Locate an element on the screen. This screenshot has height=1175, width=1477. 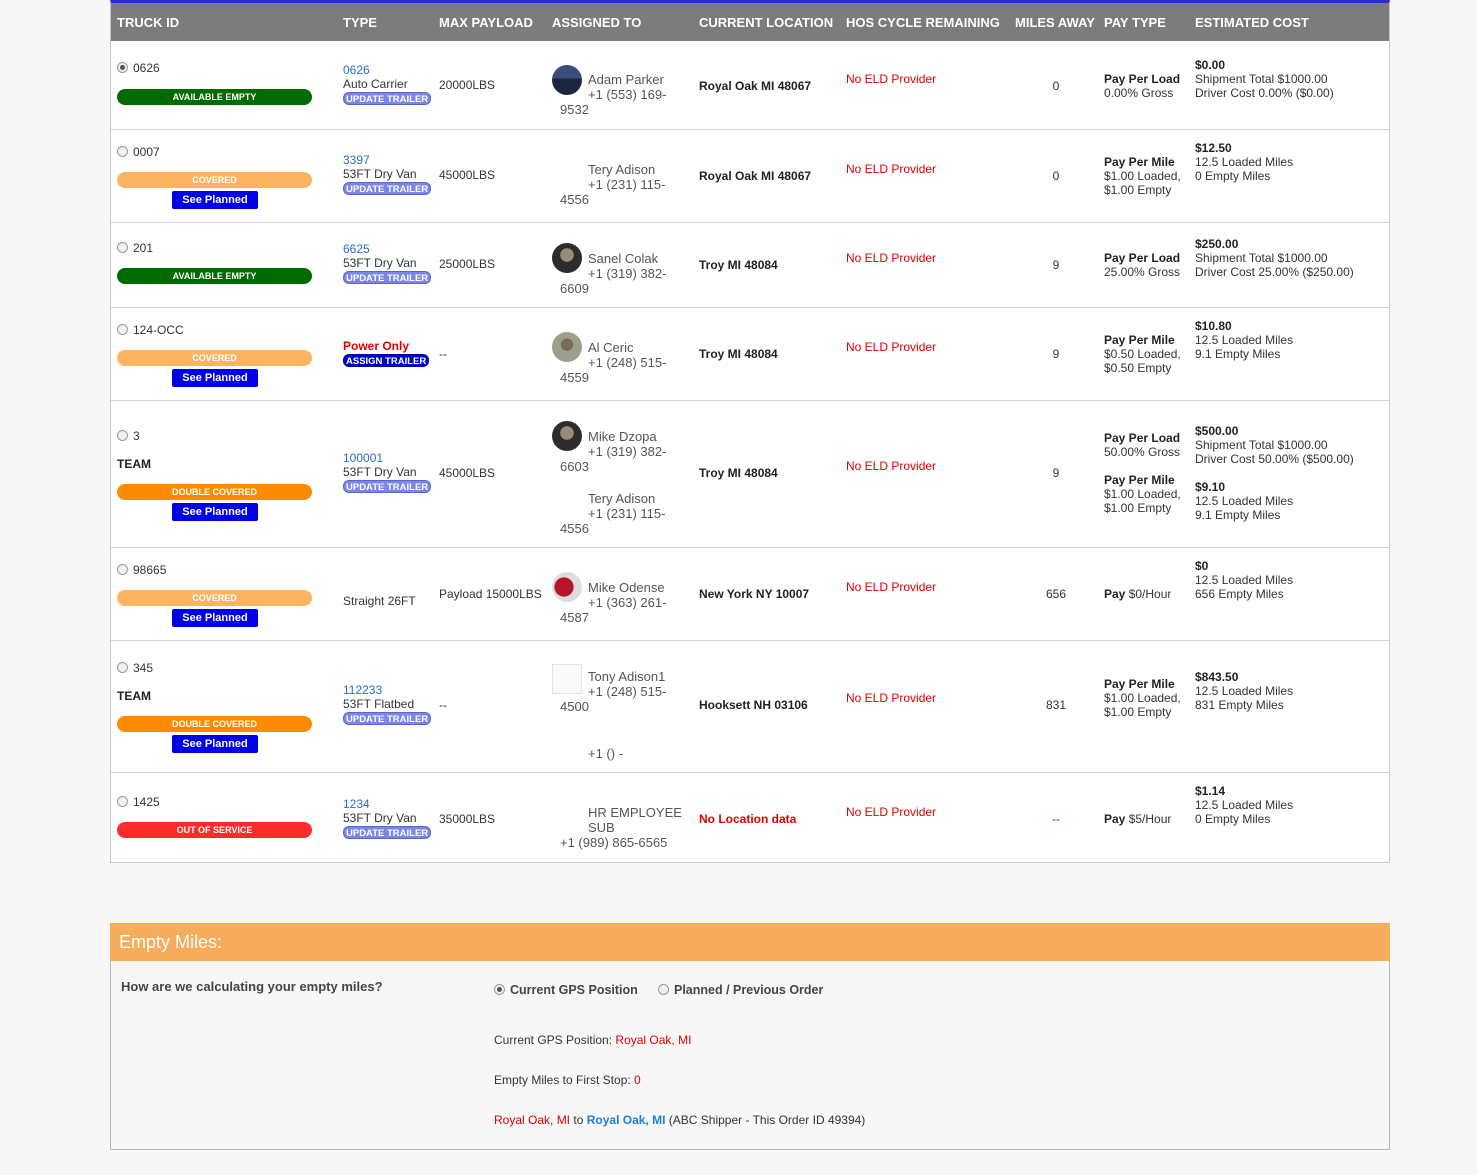
driver-phone: +1 (363) 261- is located at coordinates (627, 602).